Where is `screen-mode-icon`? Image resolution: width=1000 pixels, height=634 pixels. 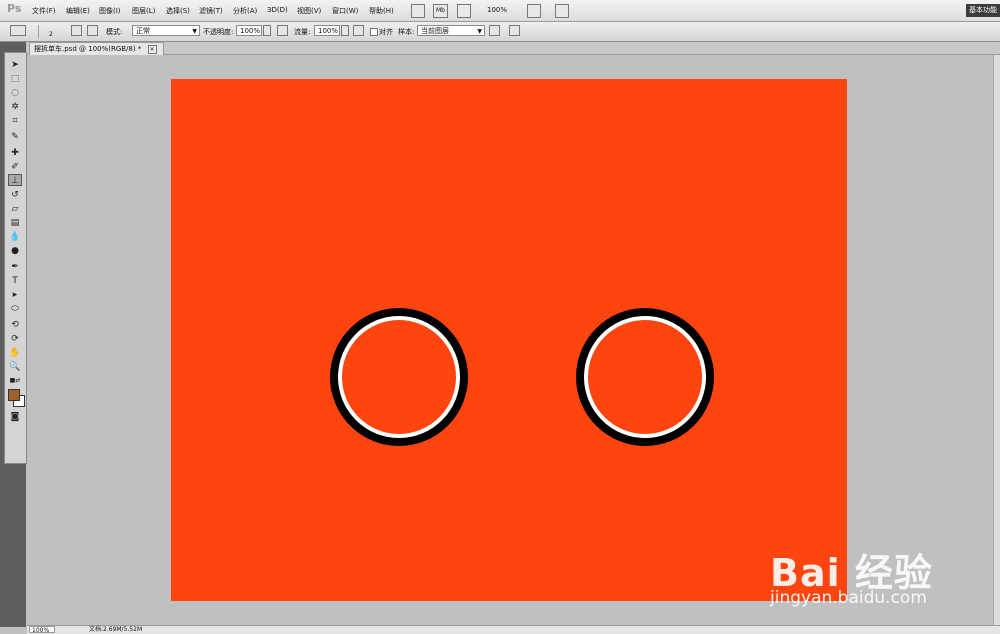 screen-mode-icon is located at coordinates (562, 11).